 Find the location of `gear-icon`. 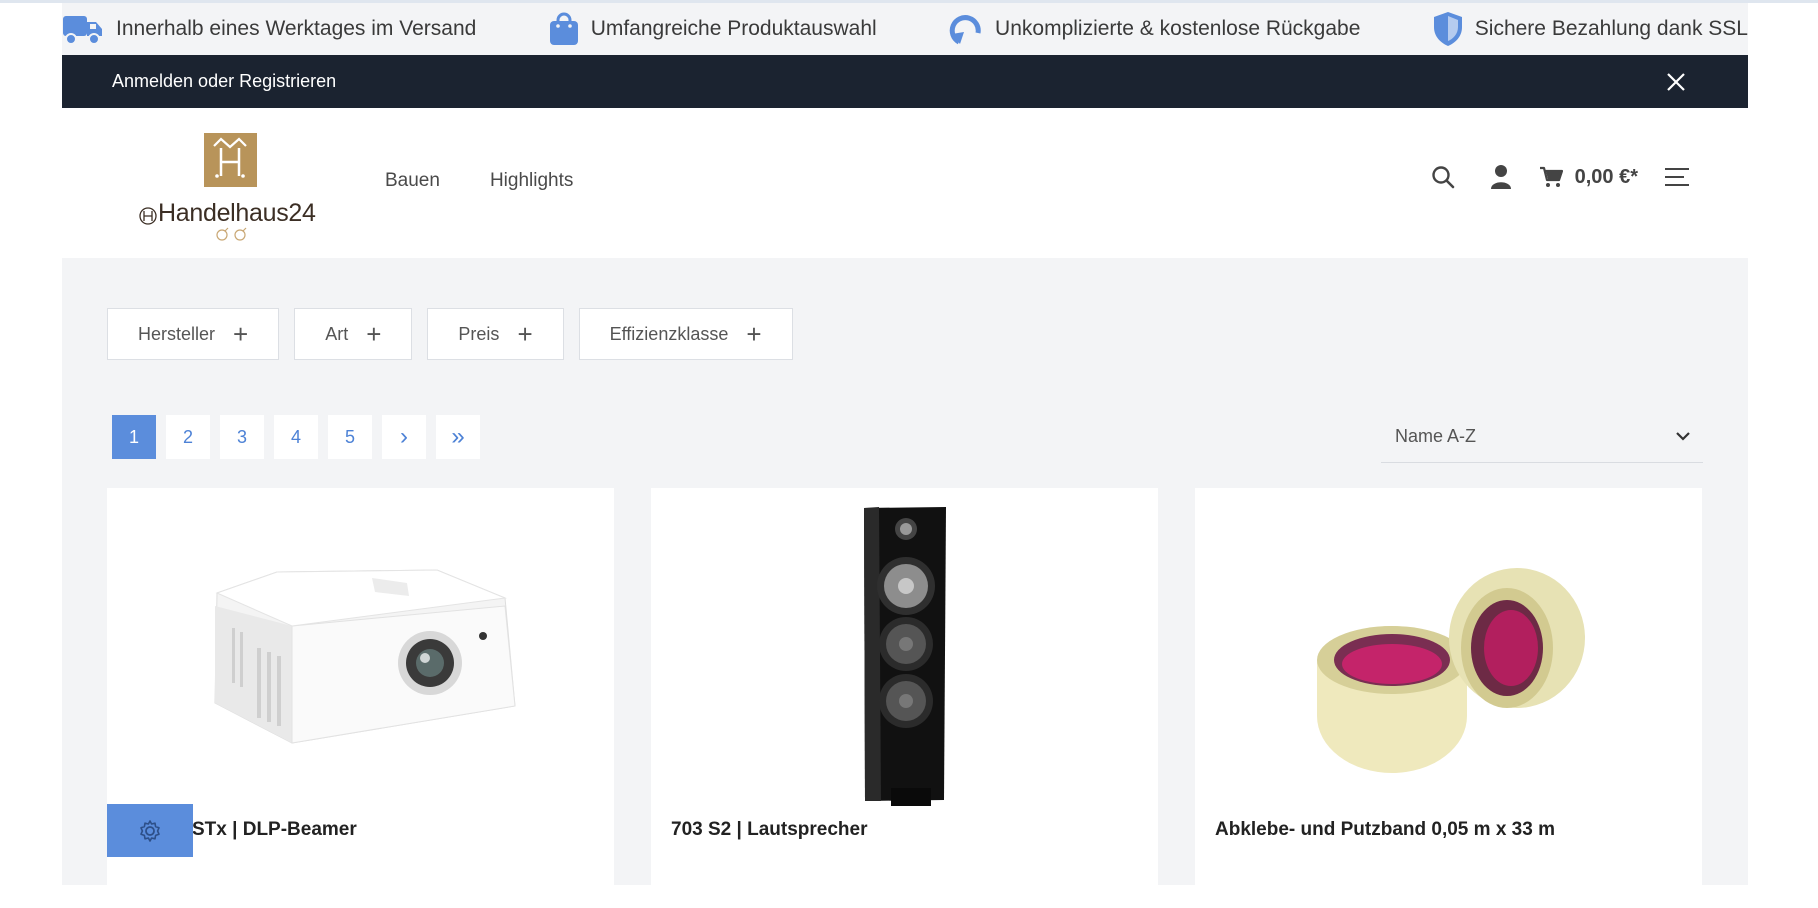

gear-icon is located at coordinates (150, 830).